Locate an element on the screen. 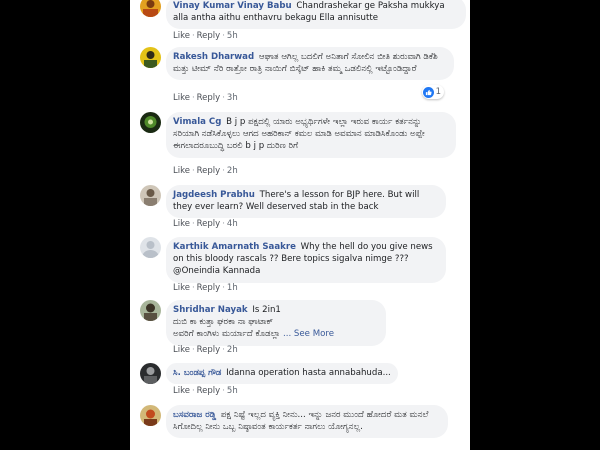 The width and height of the screenshot is (600, 450). reaction-badge: 1 is located at coordinates (432, 92).